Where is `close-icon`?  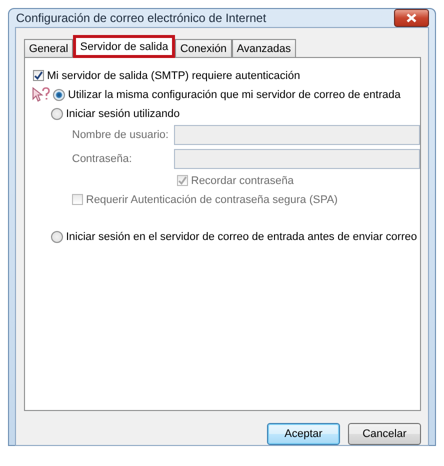 close-icon is located at coordinates (411, 18).